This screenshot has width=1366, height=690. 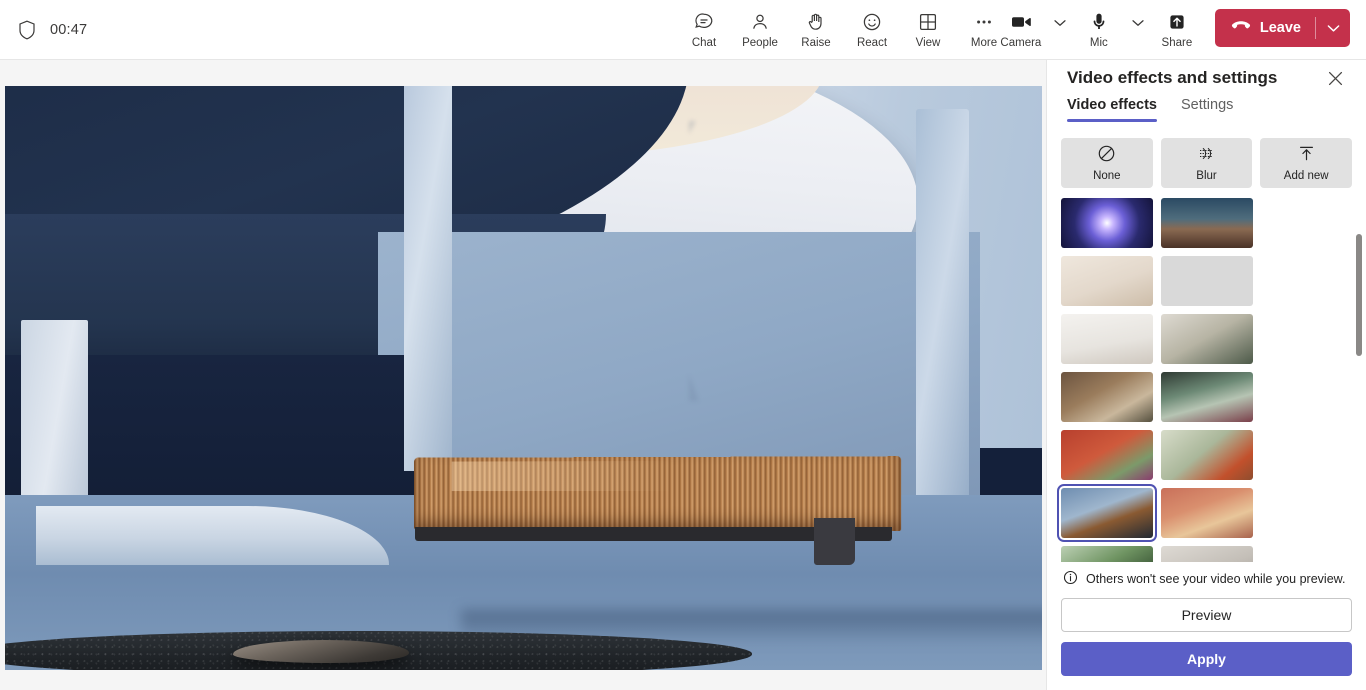 I want to click on preview-button: Preview, so click(x=1206, y=614).